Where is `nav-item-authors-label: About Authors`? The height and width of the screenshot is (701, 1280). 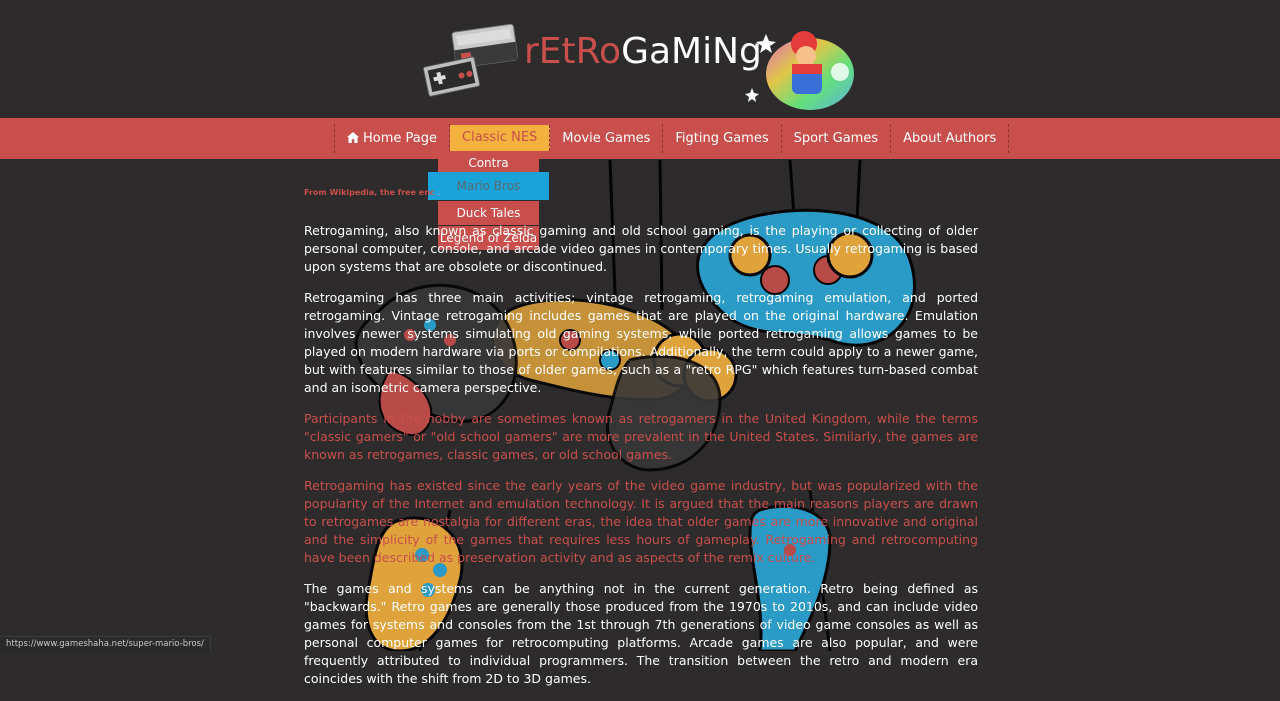
nav-item-authors-label: About Authors is located at coordinates (950, 138).